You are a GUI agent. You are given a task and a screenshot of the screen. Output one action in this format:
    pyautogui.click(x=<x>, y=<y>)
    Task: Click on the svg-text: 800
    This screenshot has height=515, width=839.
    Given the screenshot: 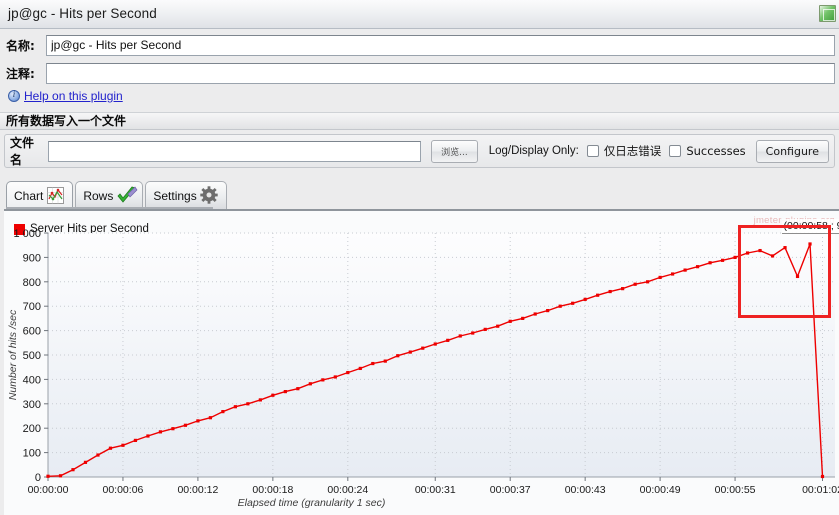 What is the action you would take?
    pyautogui.click(x=32, y=283)
    